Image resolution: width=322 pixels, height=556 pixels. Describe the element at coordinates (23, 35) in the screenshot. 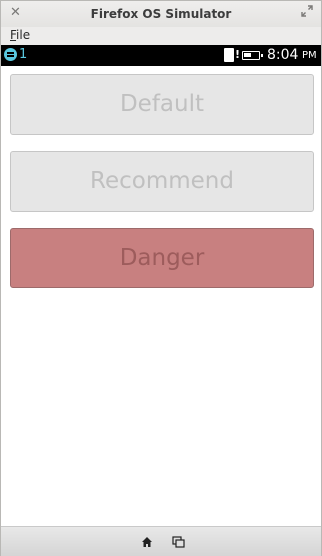

I see `menu-file-label: ile` at that location.